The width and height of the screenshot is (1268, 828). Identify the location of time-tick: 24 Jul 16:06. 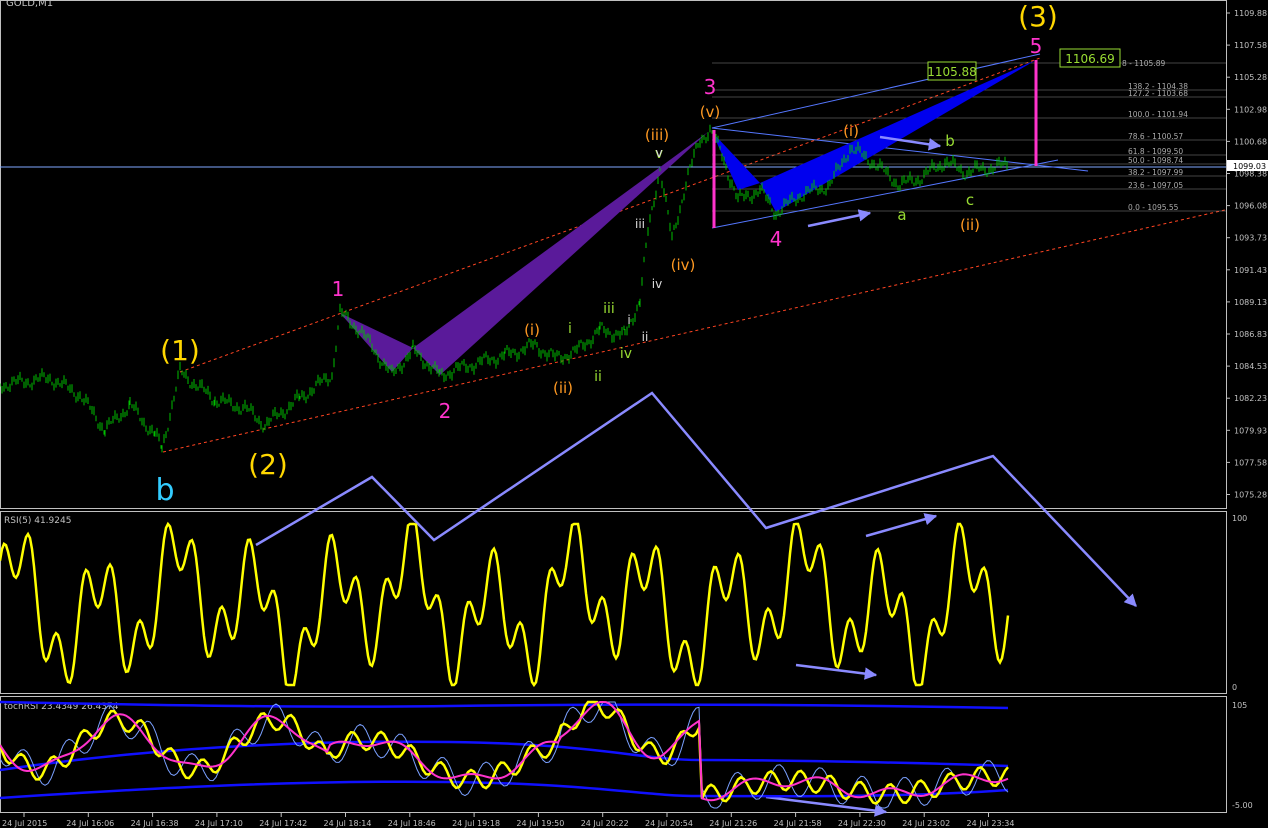
(90, 823).